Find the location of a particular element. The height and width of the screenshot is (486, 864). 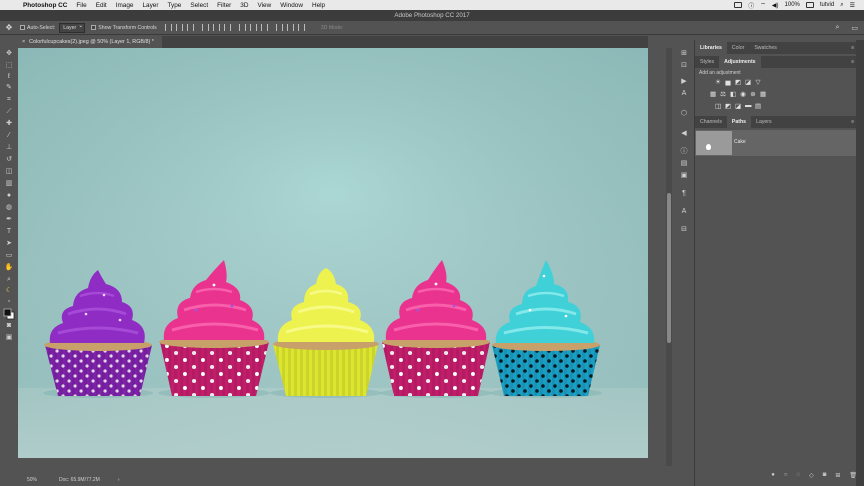

close-tab-icon: × is located at coordinates (23, 42).